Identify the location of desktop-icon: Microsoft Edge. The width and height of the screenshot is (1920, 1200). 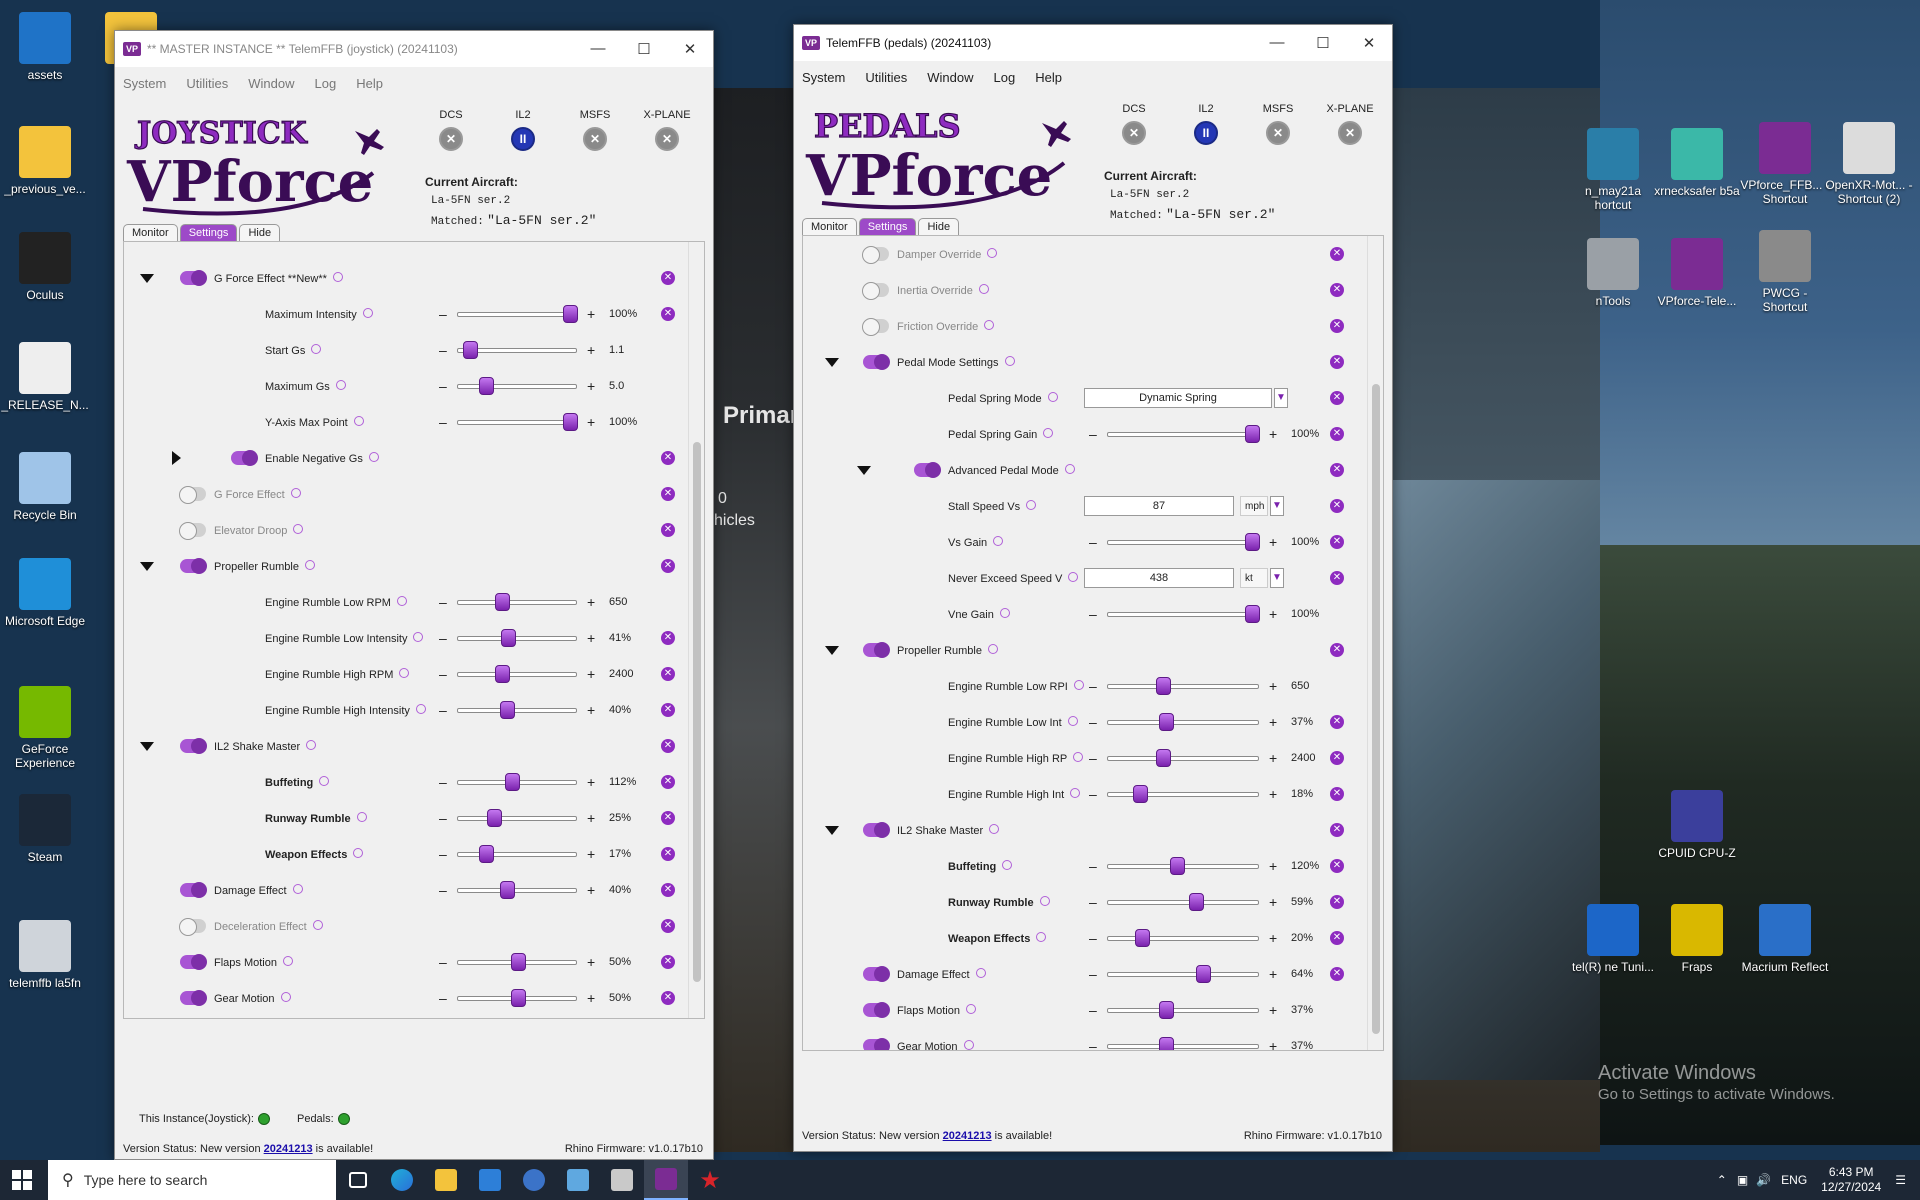
(45, 593).